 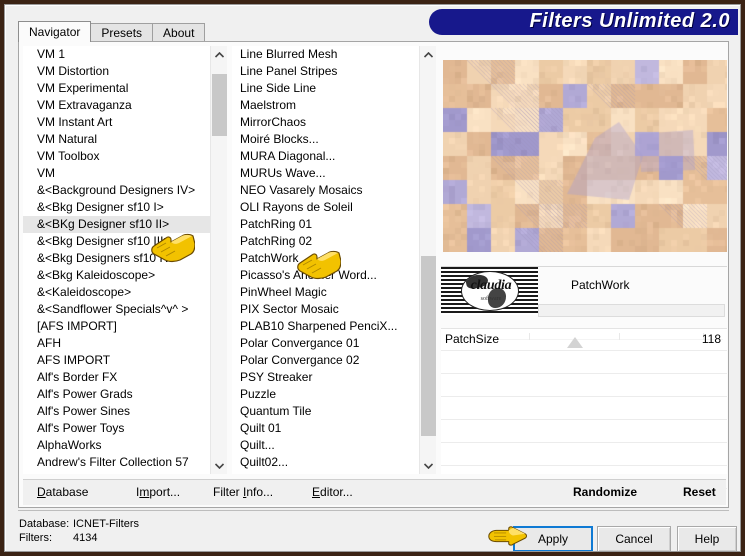 I want to click on tab-about: About, so click(x=179, y=32).